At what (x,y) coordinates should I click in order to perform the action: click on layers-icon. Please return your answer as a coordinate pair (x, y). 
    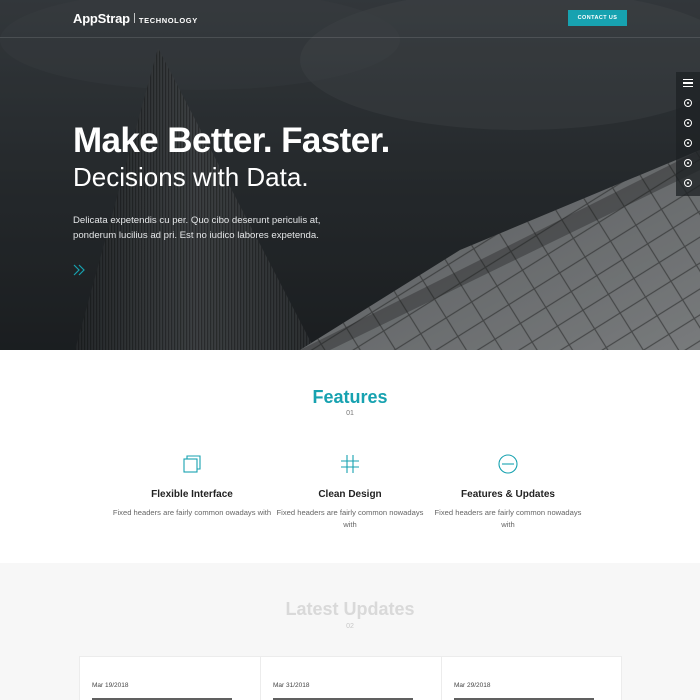
    Looking at the image, I should click on (192, 464).